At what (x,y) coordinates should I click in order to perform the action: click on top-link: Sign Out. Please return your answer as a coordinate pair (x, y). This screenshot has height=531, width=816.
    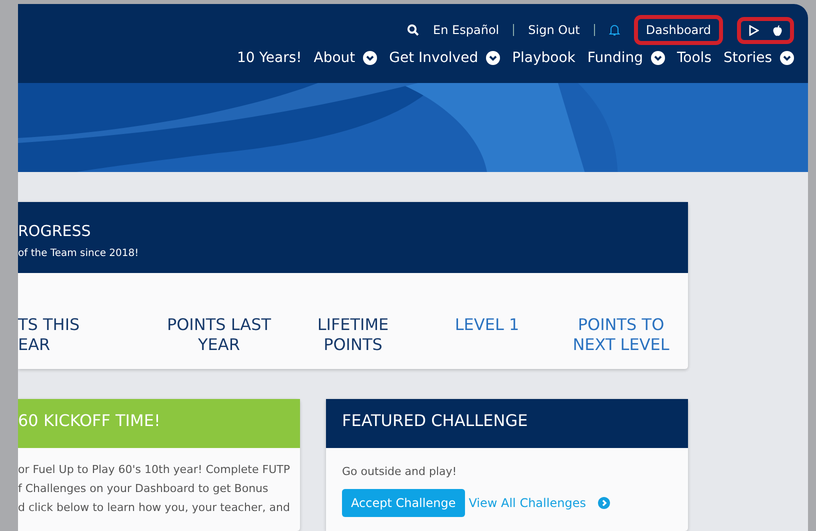
    Looking at the image, I should click on (554, 30).